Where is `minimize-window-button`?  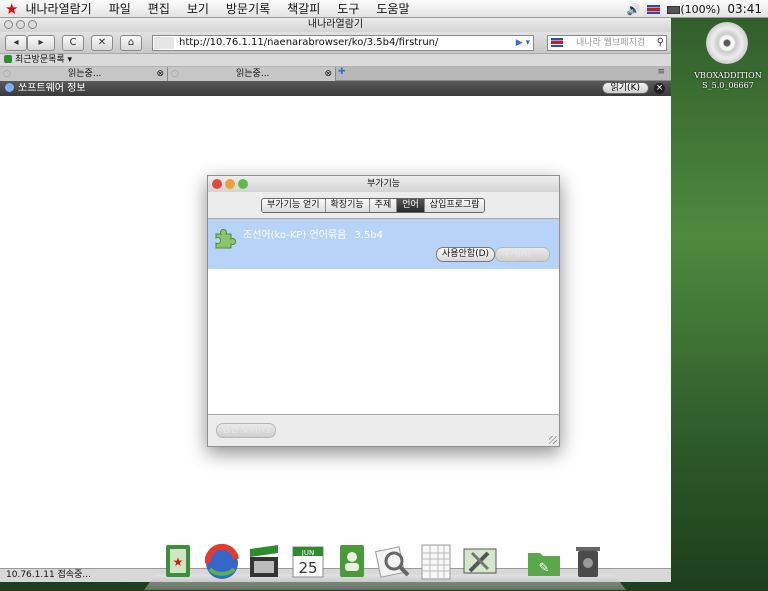
minimize-window-button is located at coordinates (20, 24).